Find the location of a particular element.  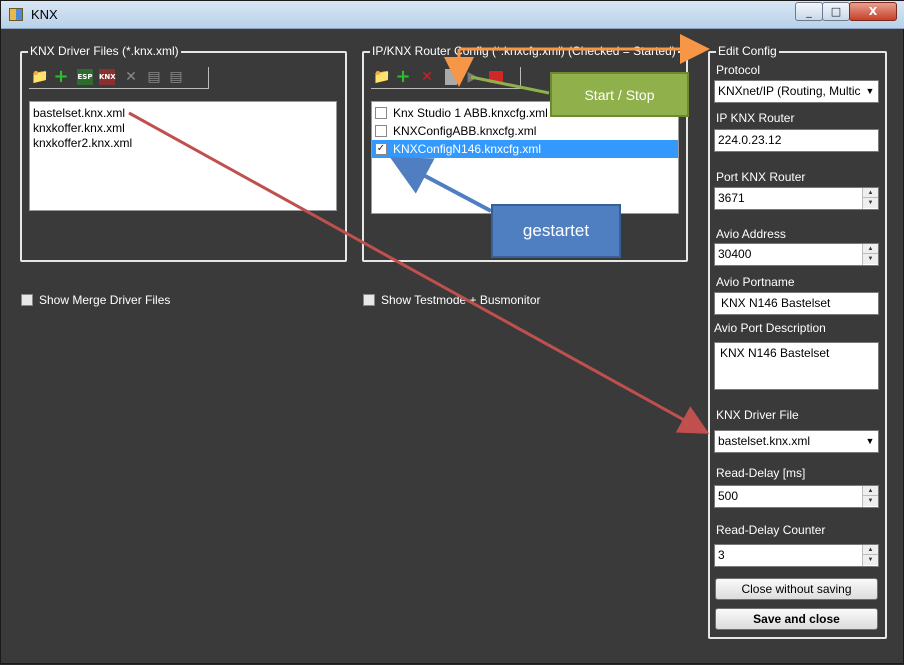

start-stop-pointer is located at coordinates (510, 85).